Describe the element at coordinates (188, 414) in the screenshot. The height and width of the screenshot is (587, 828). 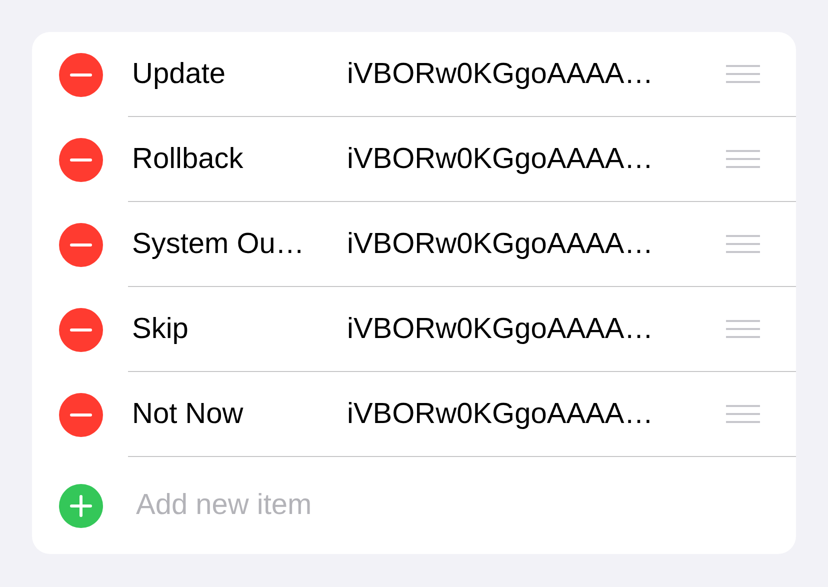
I see `item-label: Not Now` at that location.